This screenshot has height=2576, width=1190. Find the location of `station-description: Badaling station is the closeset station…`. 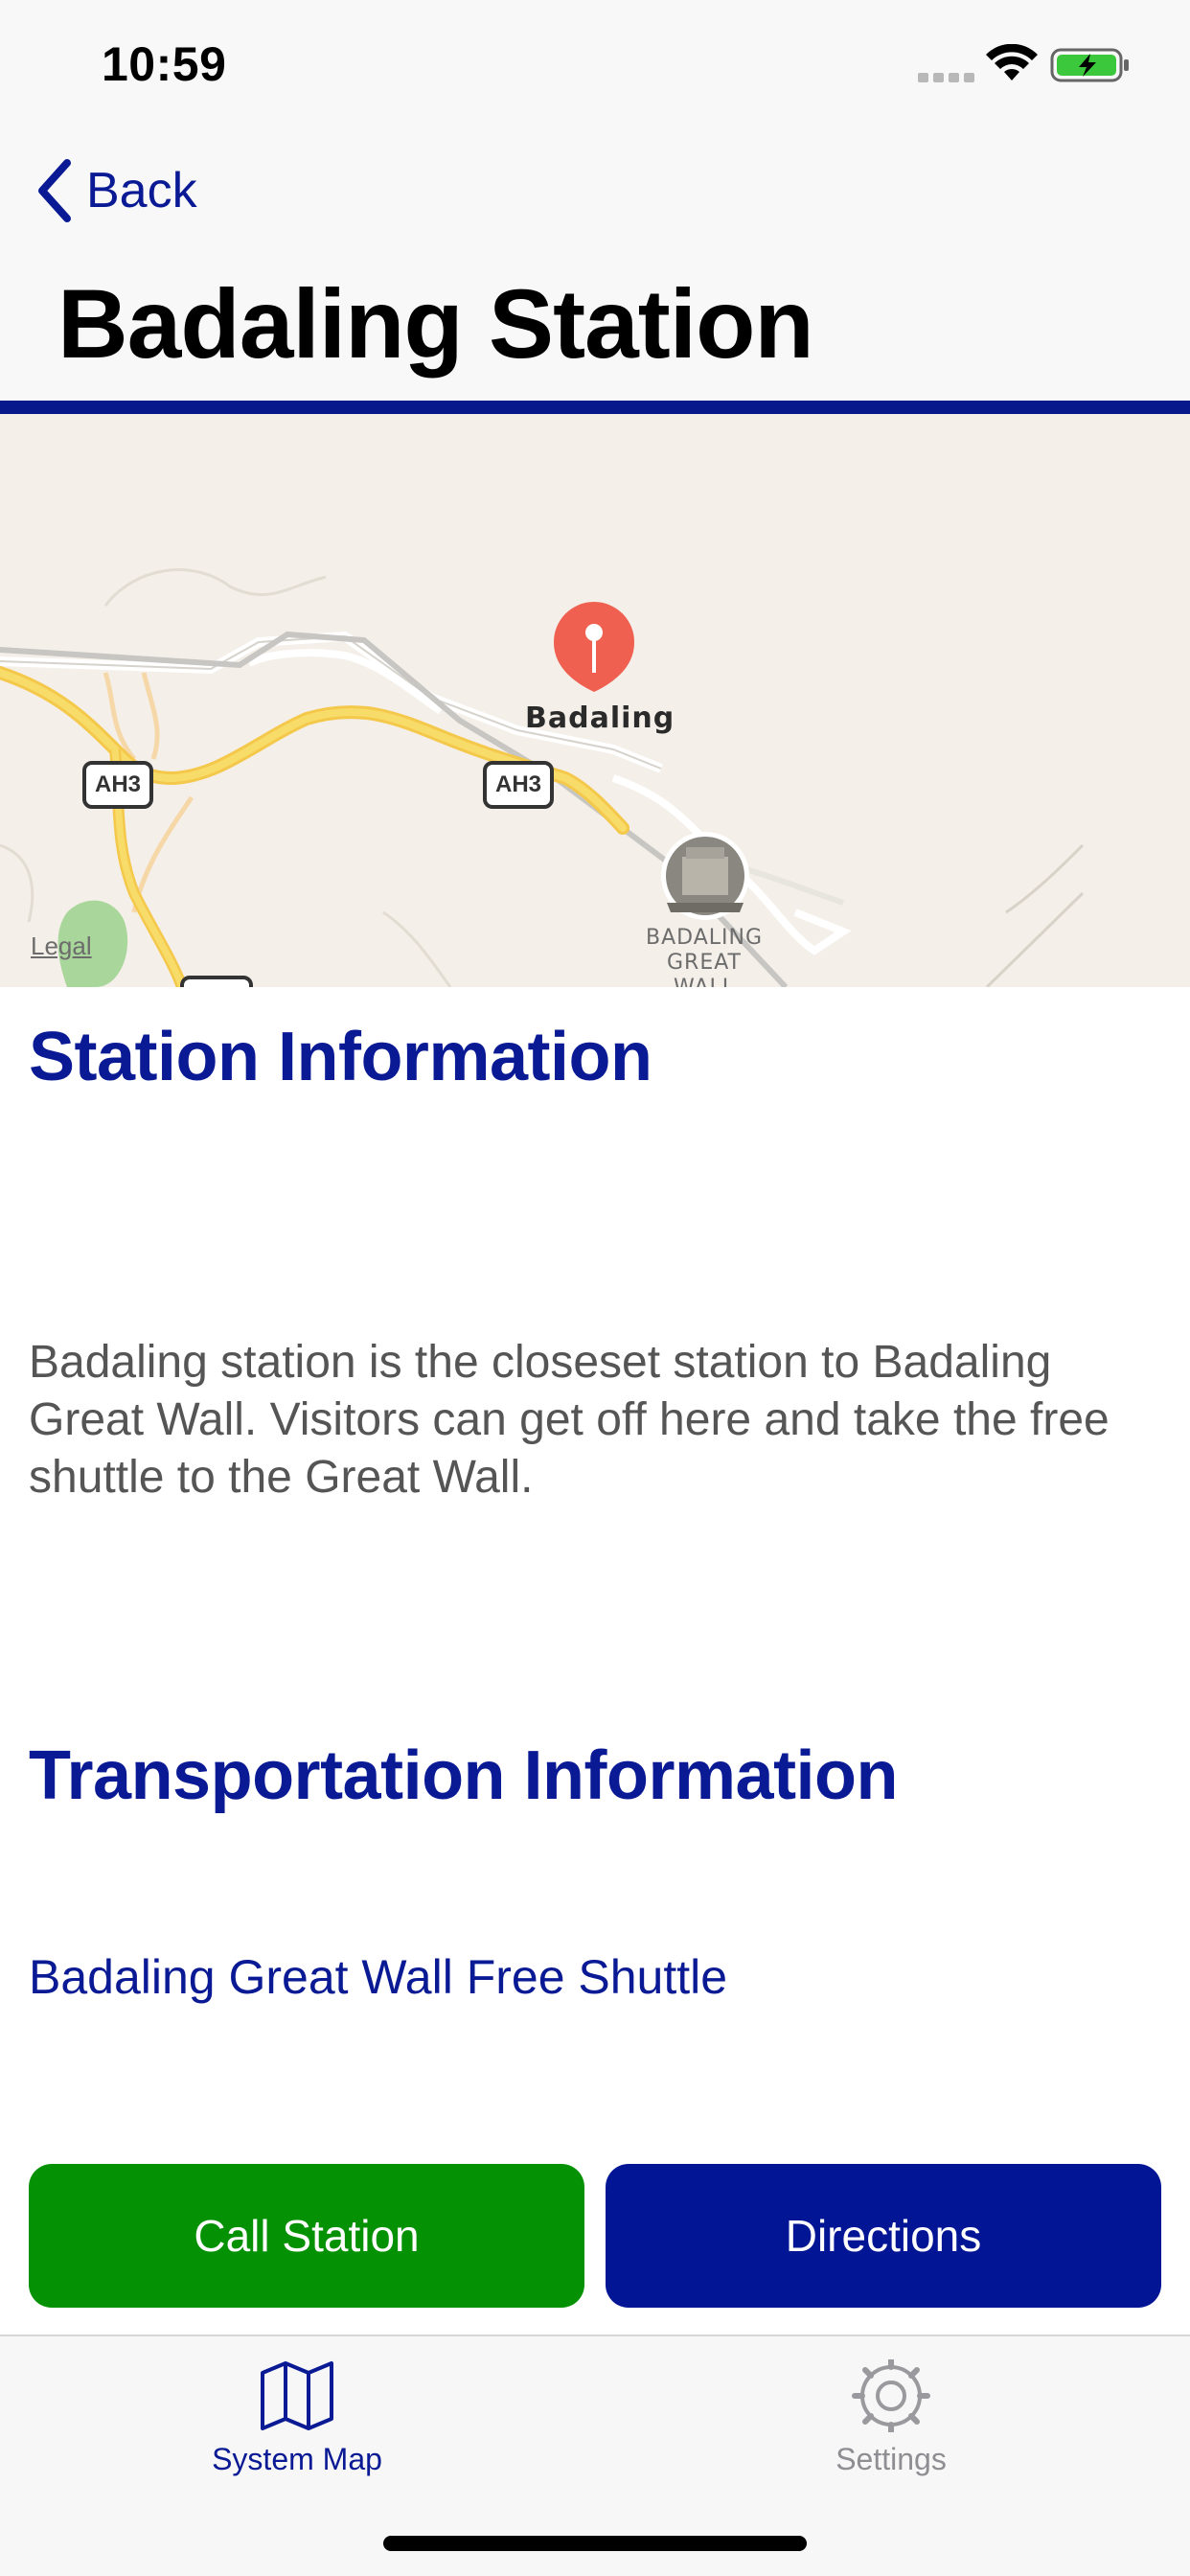

station-description: Badaling station is the closeset station… is located at coordinates (570, 1420).